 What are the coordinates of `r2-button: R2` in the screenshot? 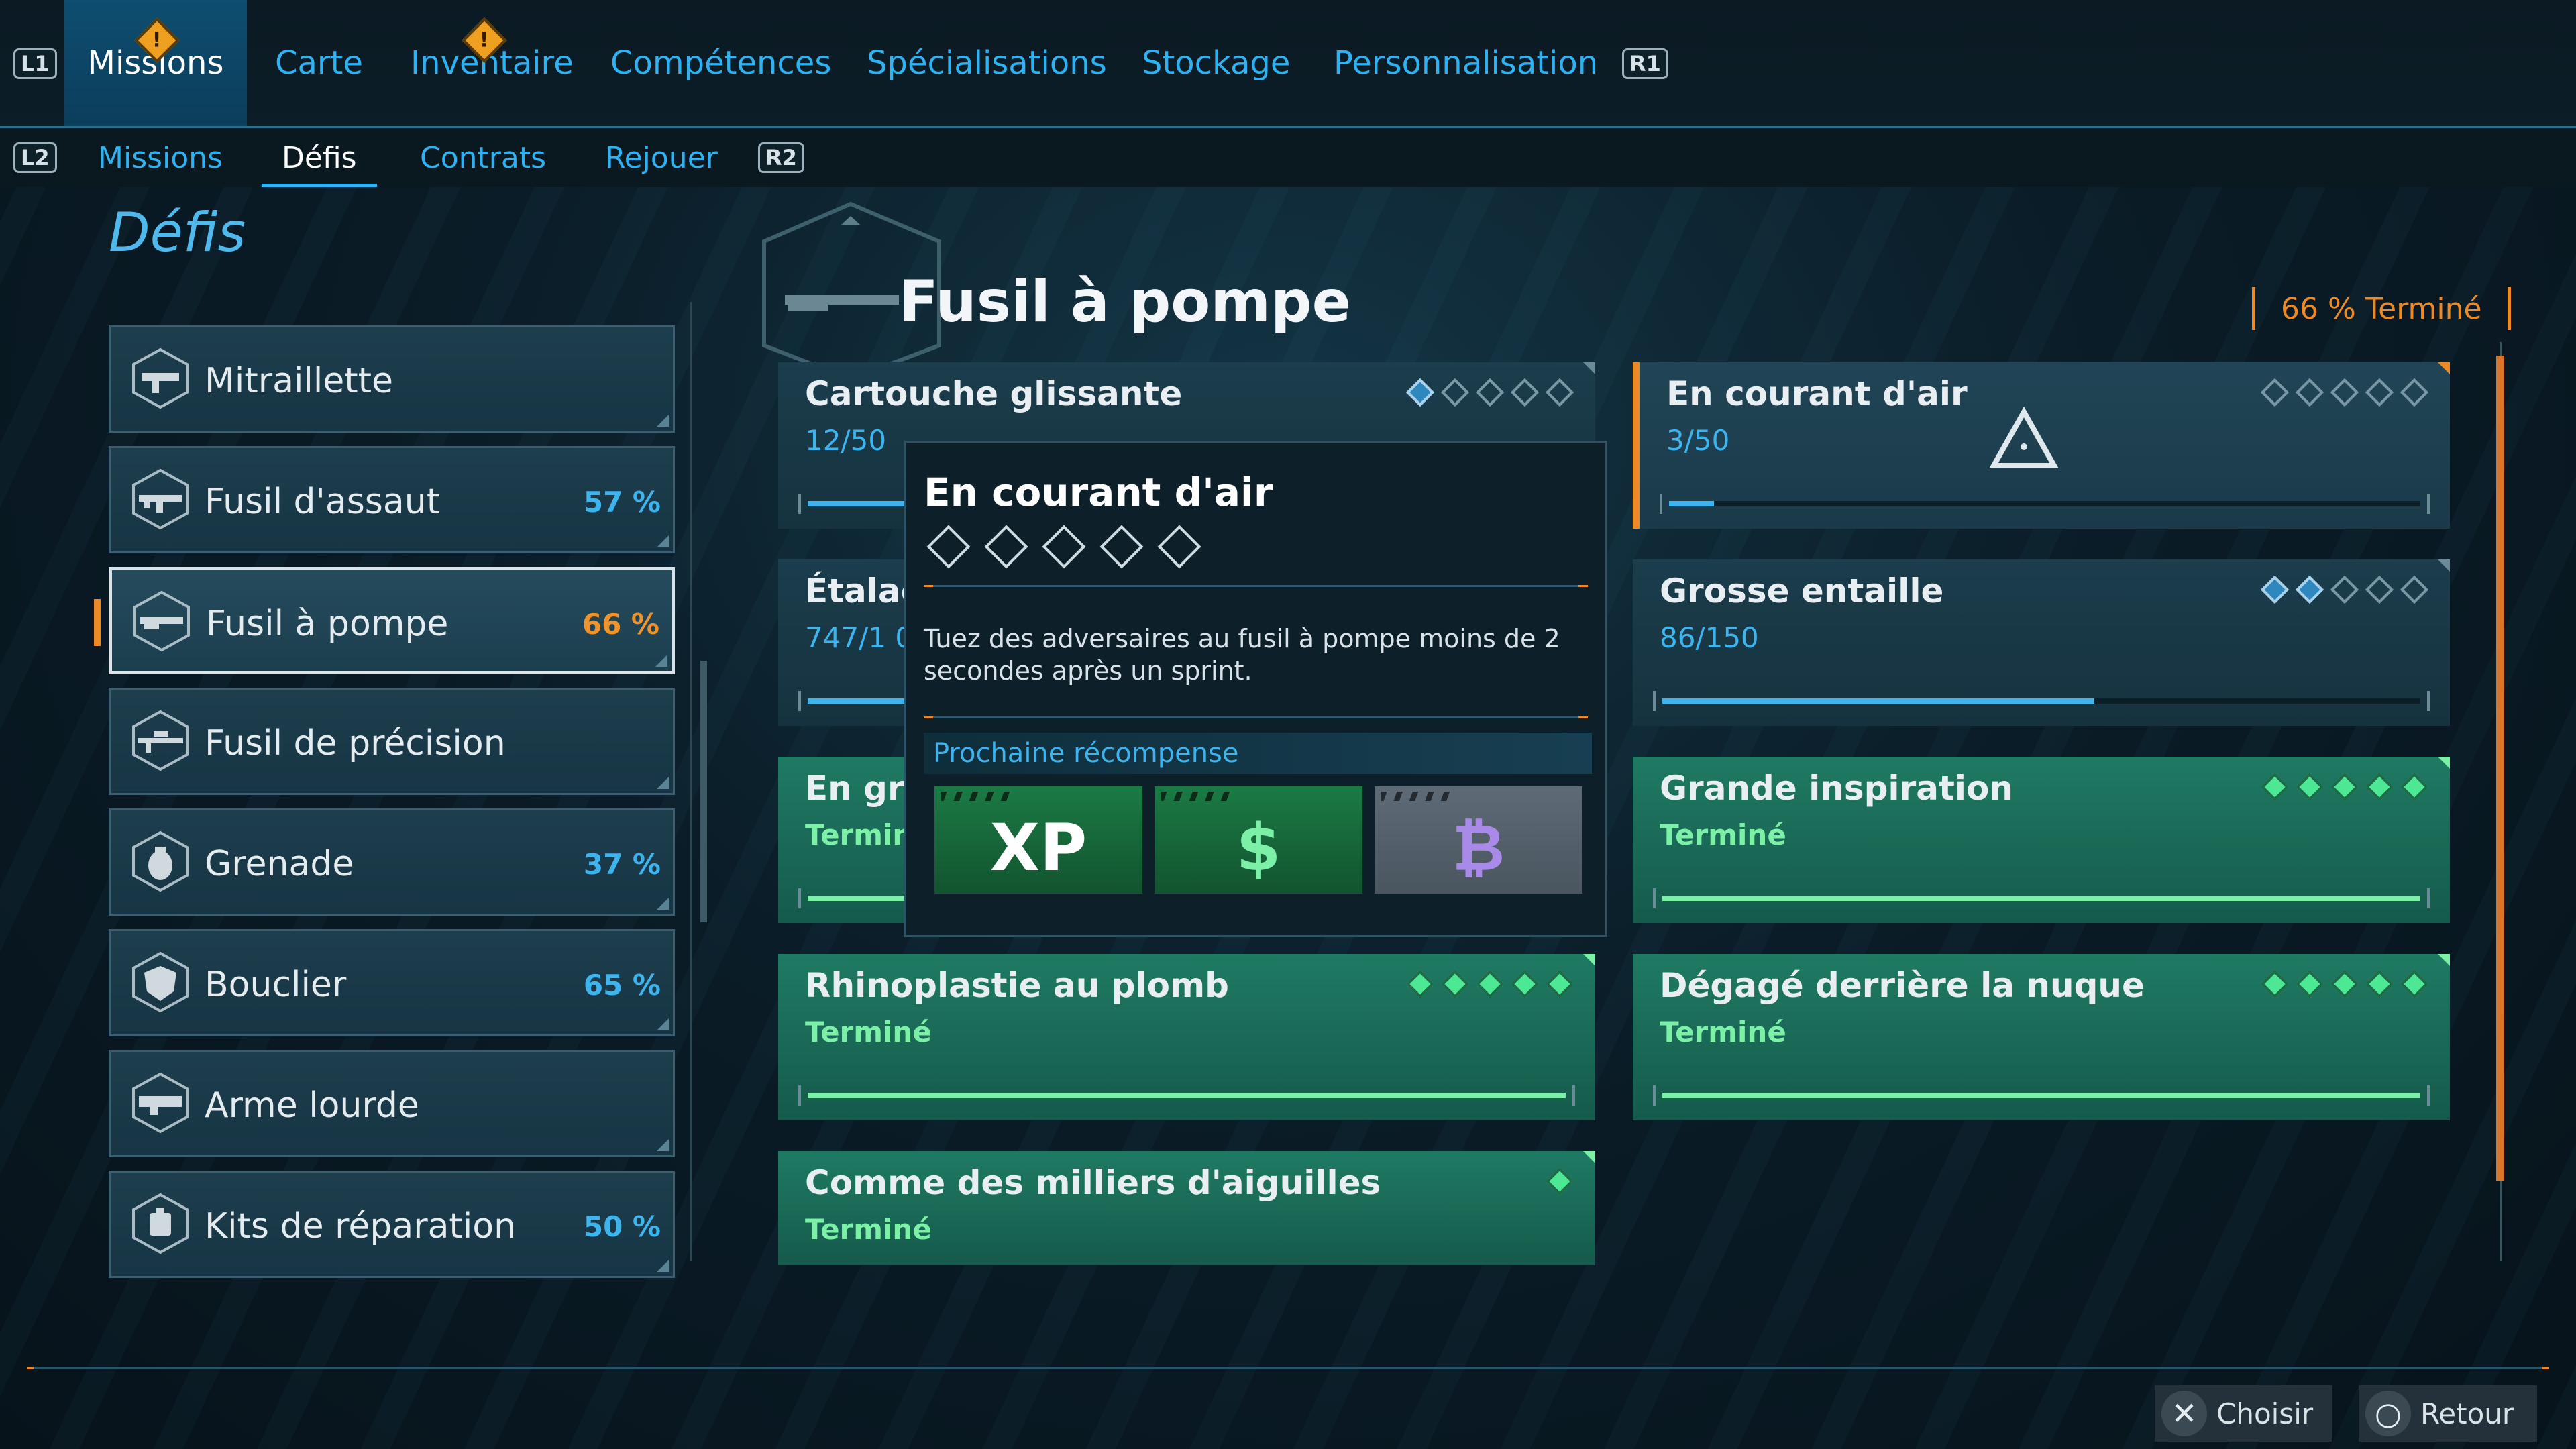 It's located at (781, 157).